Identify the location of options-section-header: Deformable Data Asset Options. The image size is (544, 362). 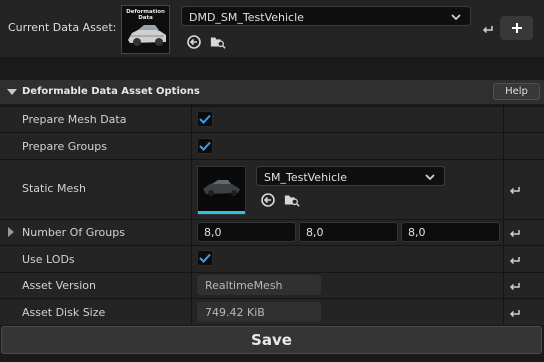
(272, 92).